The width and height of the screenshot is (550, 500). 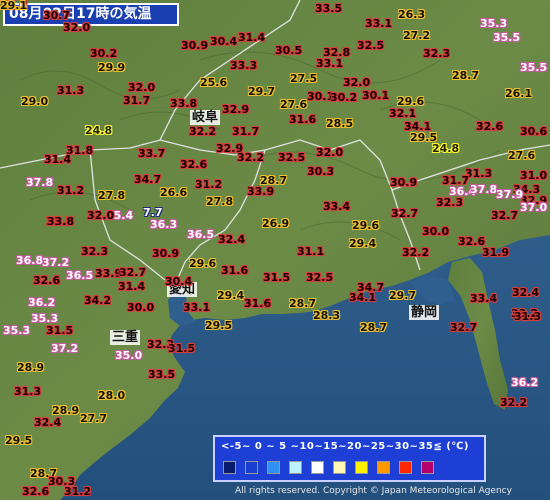 What do you see at coordinates (403, 113) in the screenshot?
I see `temperature-reading: 32.1` at bounding box center [403, 113].